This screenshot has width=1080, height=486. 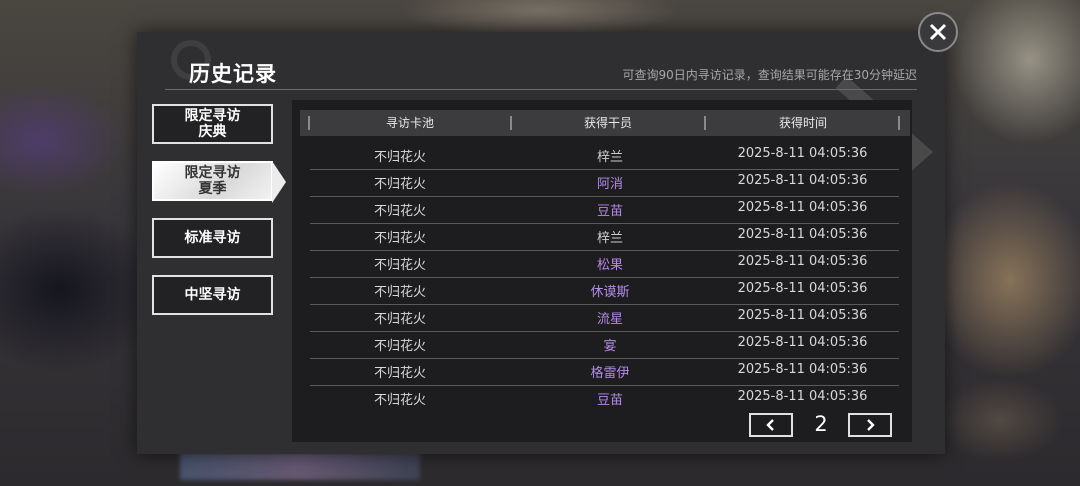 I want to click on tab-standard: 标准寻访, so click(x=212, y=238).